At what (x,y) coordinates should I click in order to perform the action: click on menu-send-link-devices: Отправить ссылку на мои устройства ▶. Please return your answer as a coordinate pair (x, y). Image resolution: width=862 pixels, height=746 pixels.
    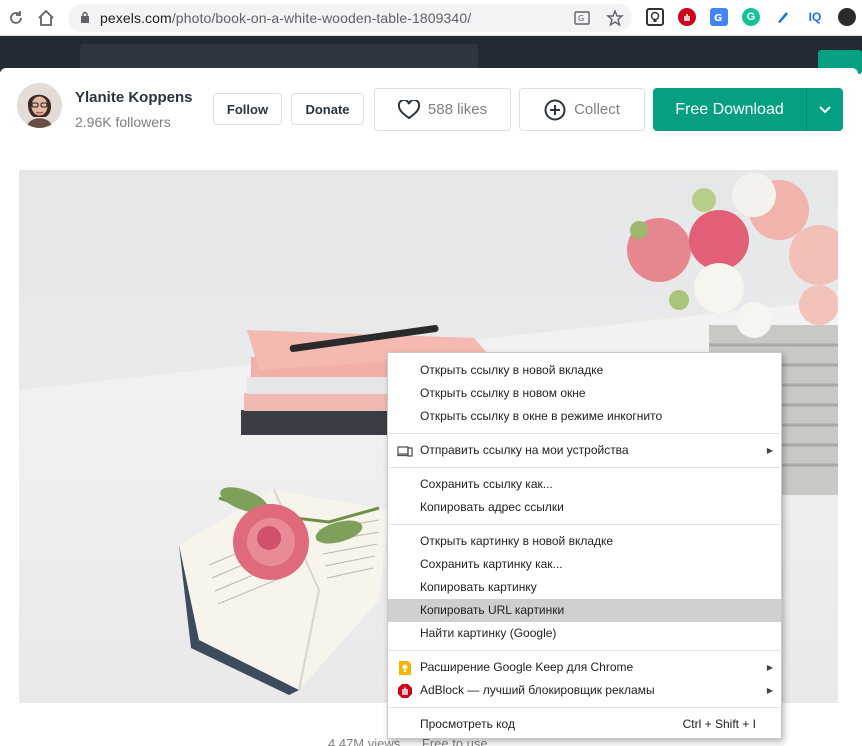
    Looking at the image, I should click on (584, 450).